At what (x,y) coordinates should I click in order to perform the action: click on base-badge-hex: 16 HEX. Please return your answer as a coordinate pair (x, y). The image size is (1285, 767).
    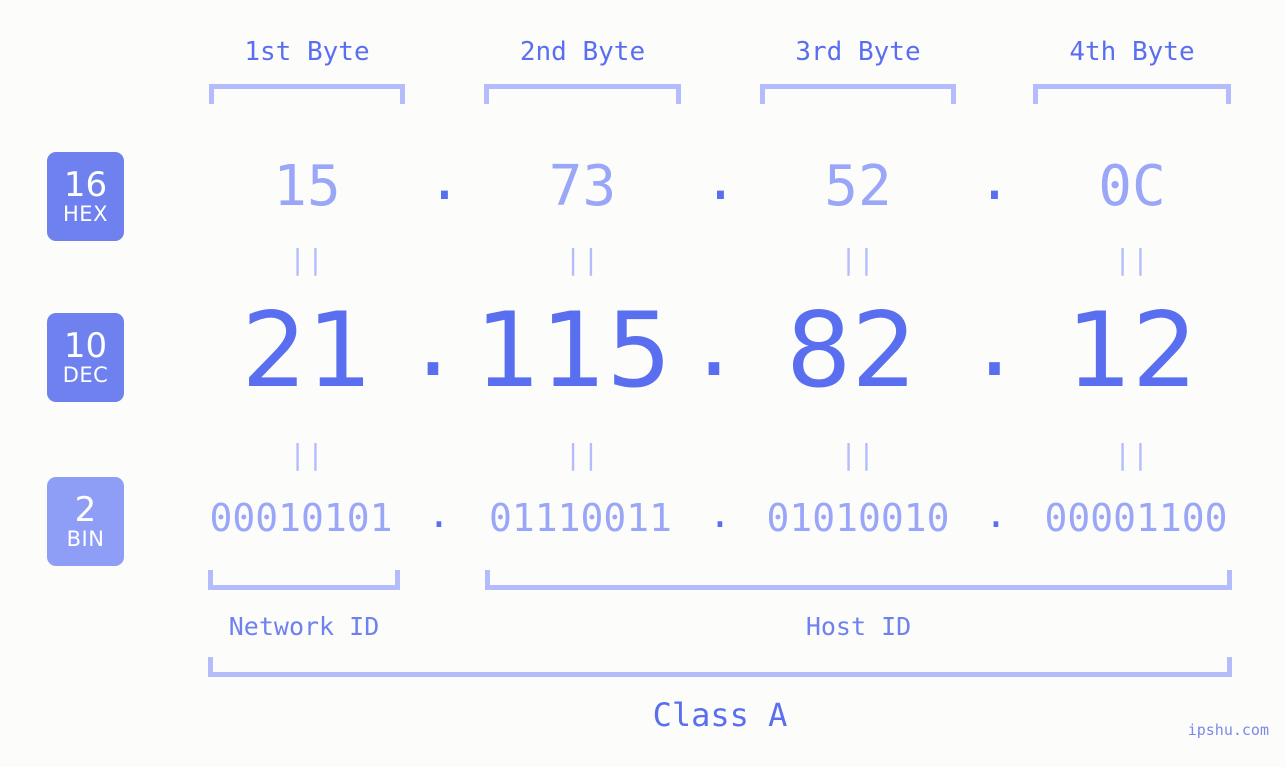
    Looking at the image, I should click on (85, 196).